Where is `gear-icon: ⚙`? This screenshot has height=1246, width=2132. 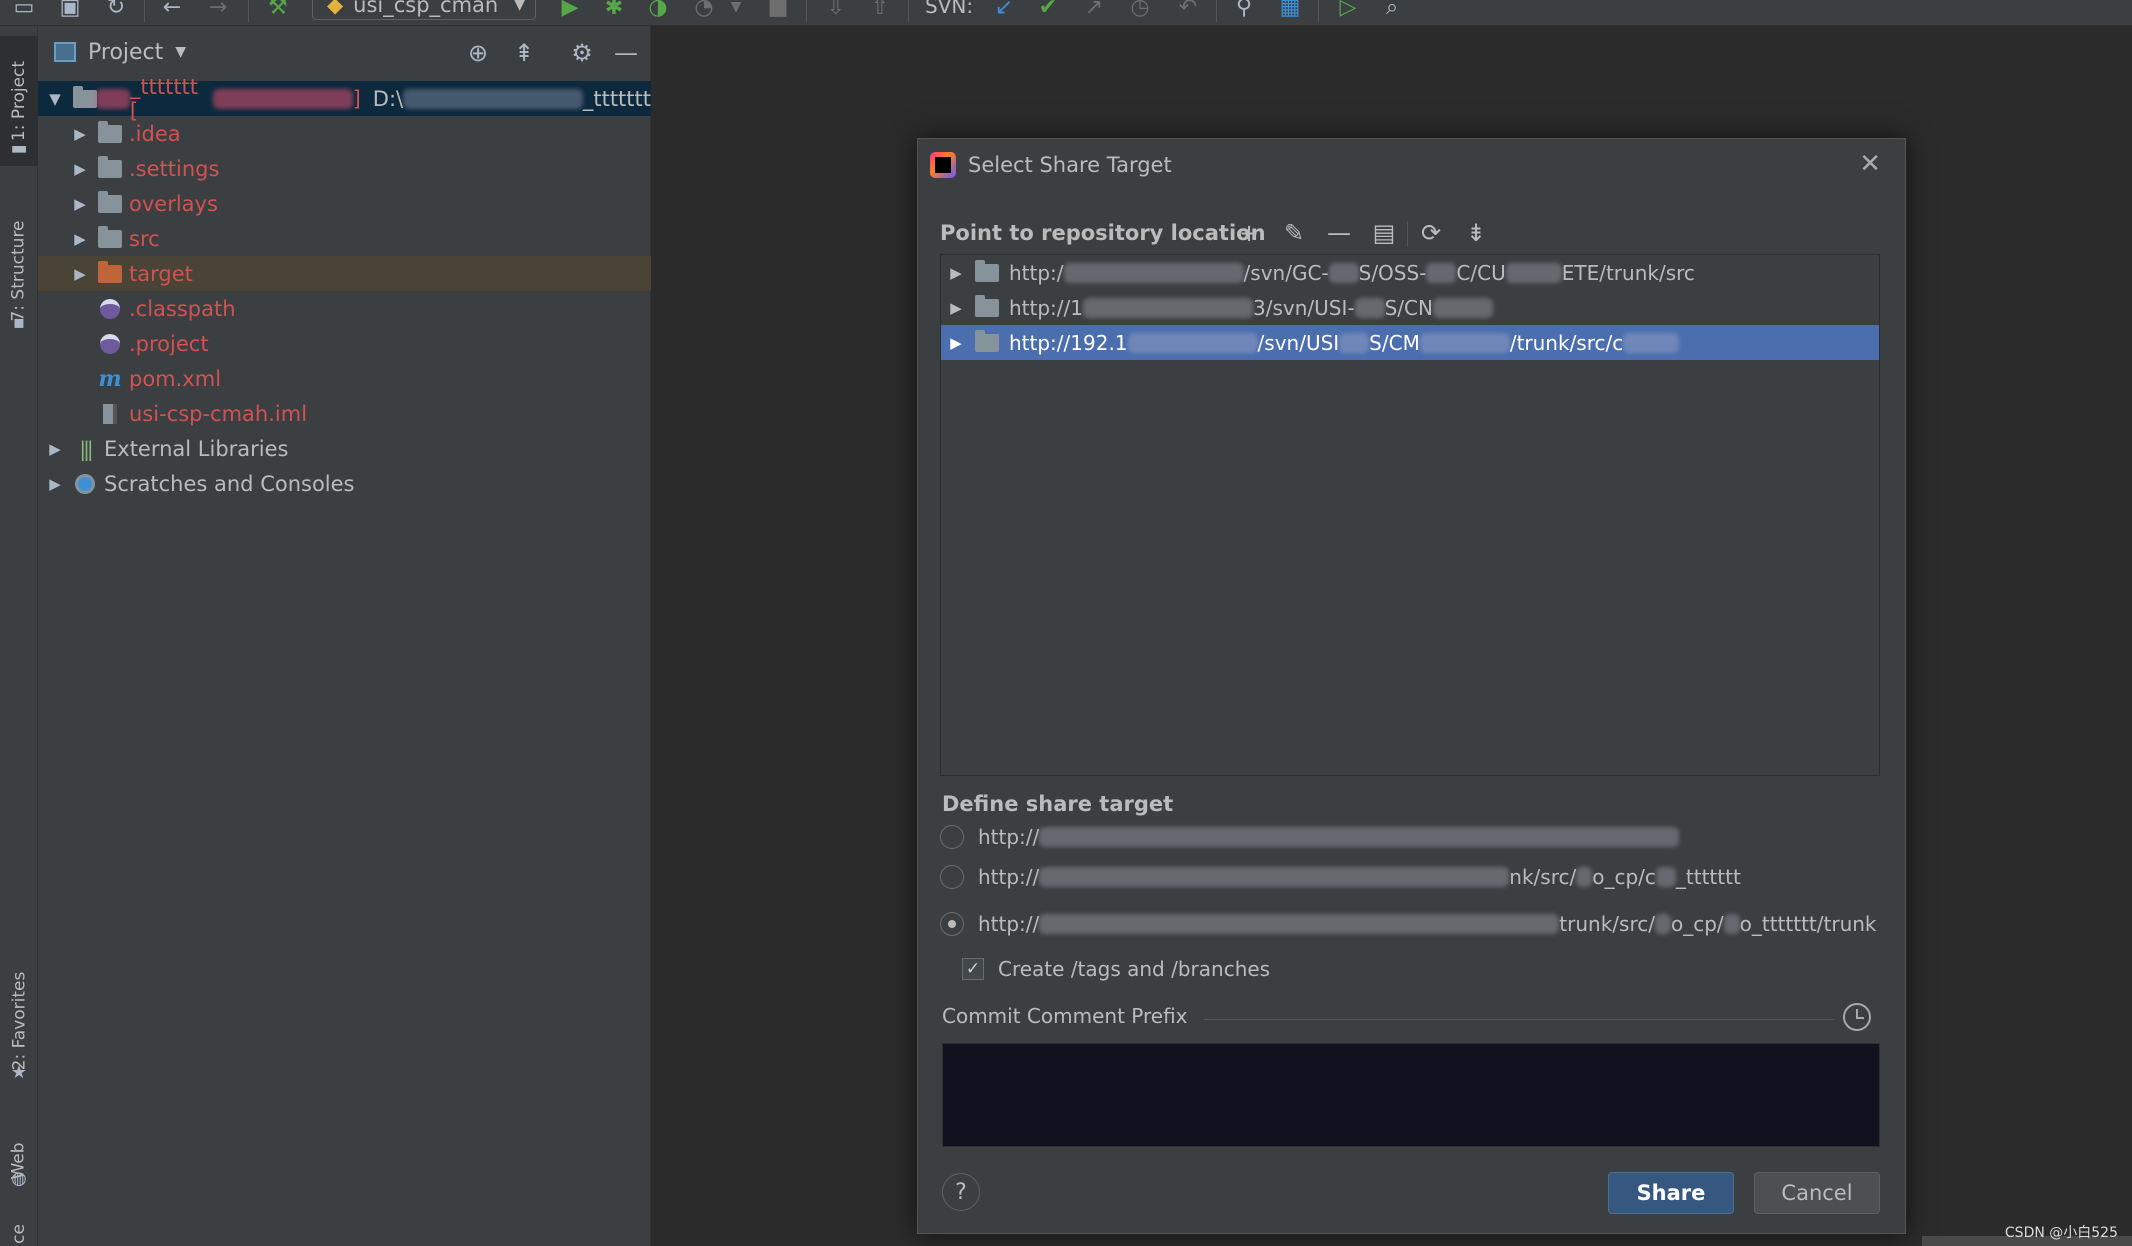
gear-icon: ⚙ is located at coordinates (582, 53).